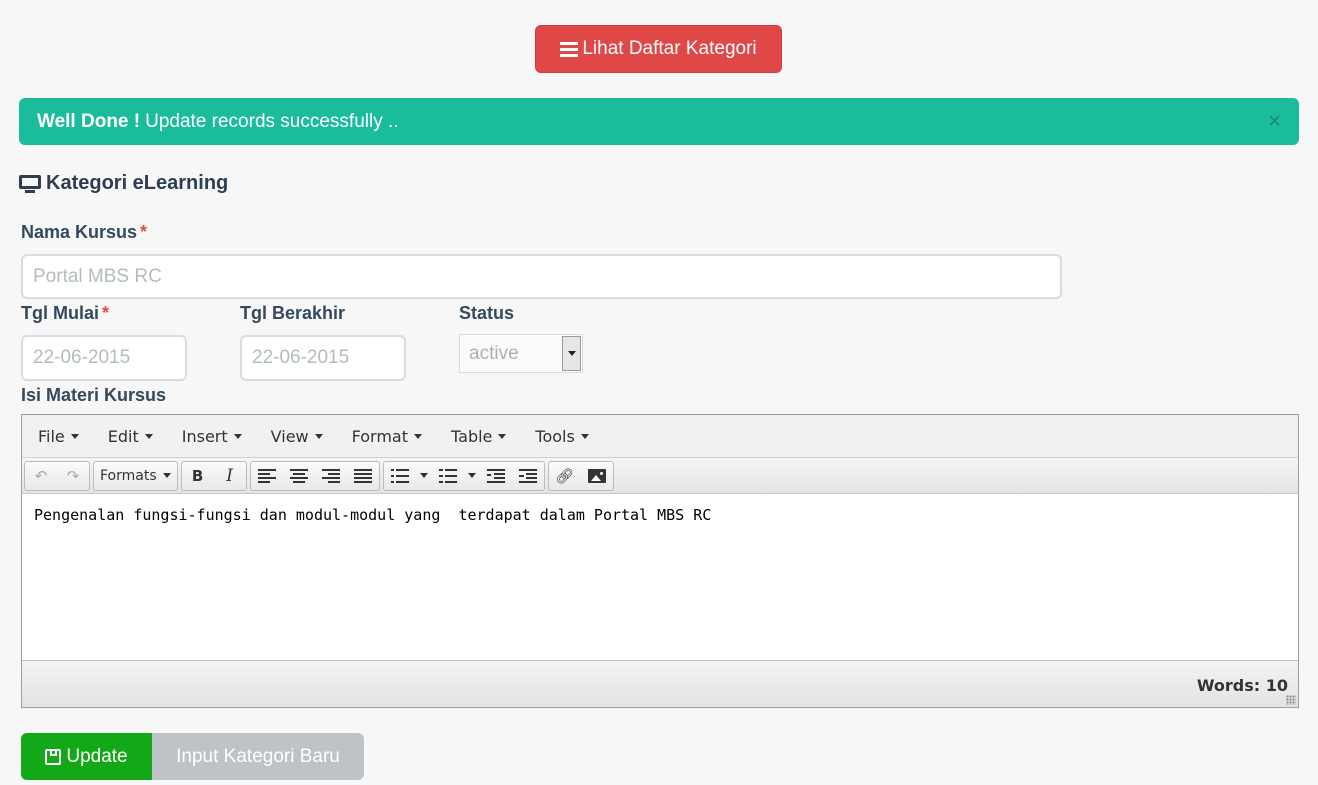 The image size is (1318, 785). What do you see at coordinates (301, 357) in the screenshot?
I see `tgl-berakhir-value: 22-06-2015` at bounding box center [301, 357].